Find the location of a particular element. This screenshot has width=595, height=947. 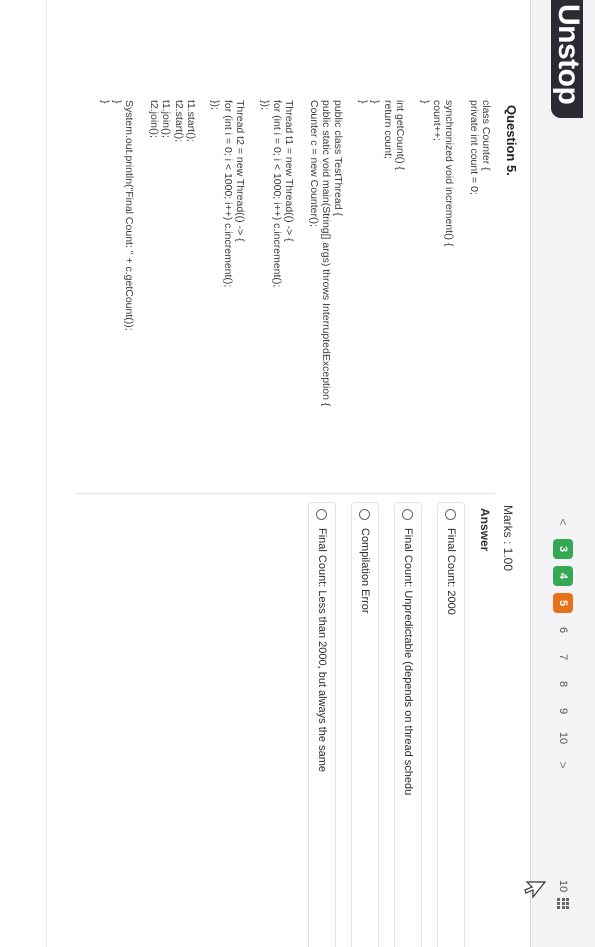

mouse-cursor-icon is located at coordinates (535, 890).